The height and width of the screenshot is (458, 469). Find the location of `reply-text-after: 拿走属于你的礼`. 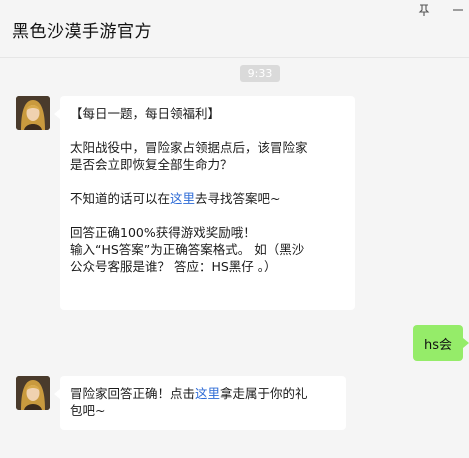

reply-text-after: 拿走属于你的礼 is located at coordinates (264, 393).